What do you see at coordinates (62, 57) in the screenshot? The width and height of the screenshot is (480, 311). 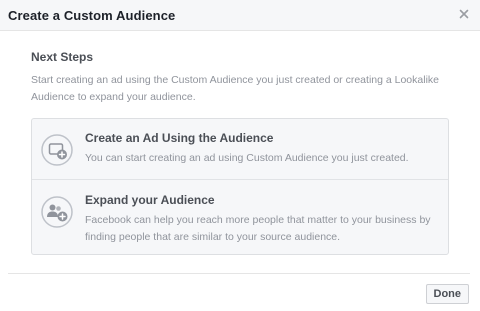 I see `next-steps-heading: Next Steps` at bounding box center [62, 57].